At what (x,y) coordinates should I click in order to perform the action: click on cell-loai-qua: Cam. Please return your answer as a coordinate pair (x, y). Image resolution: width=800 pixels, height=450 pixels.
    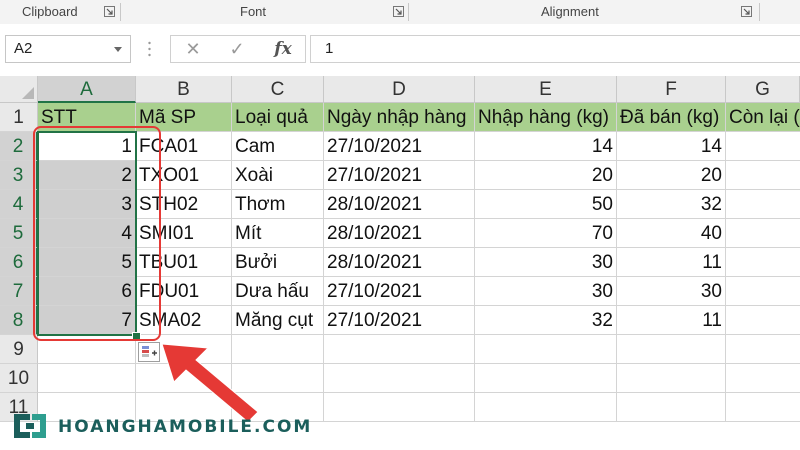
    Looking at the image, I should click on (278, 146).